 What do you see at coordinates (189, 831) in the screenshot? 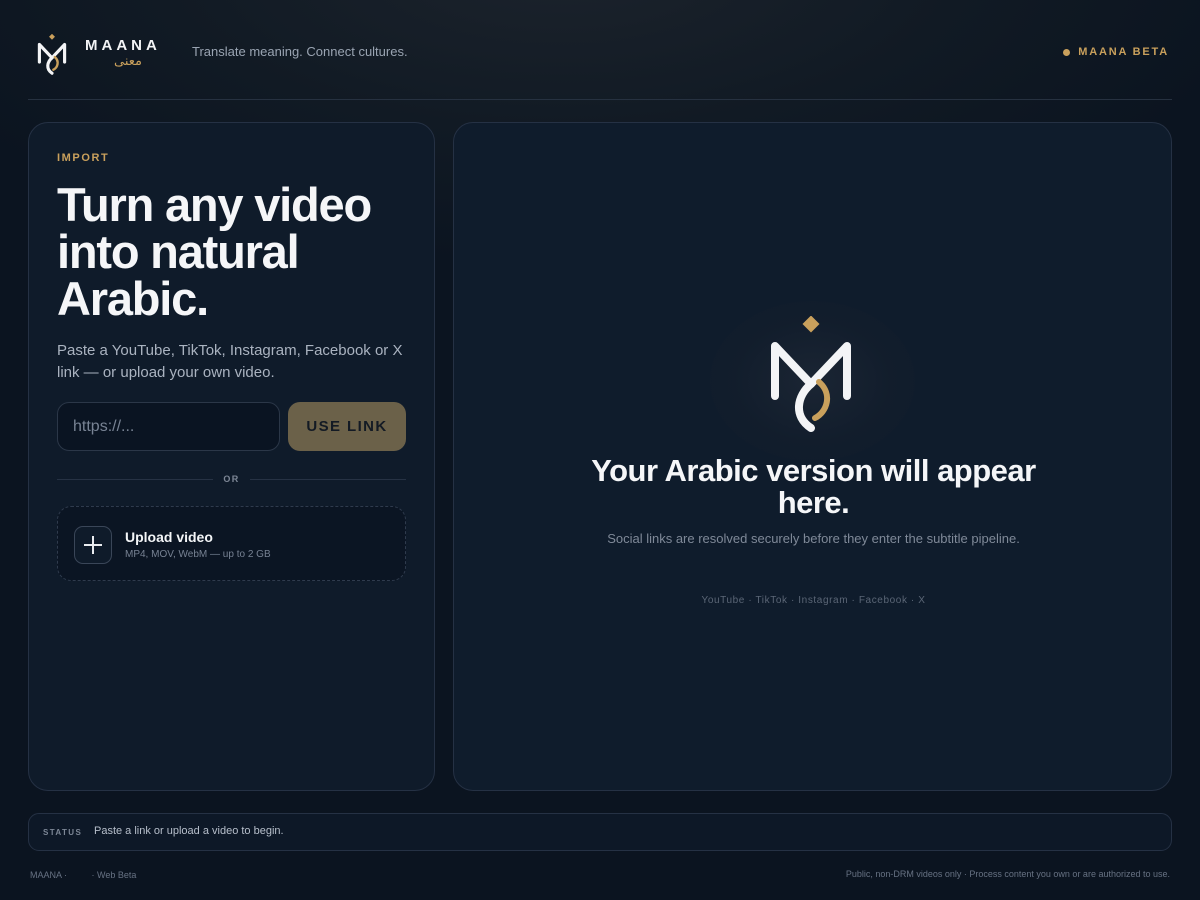
I see `status-message: Paste a link or upload a video to begin.` at bounding box center [189, 831].